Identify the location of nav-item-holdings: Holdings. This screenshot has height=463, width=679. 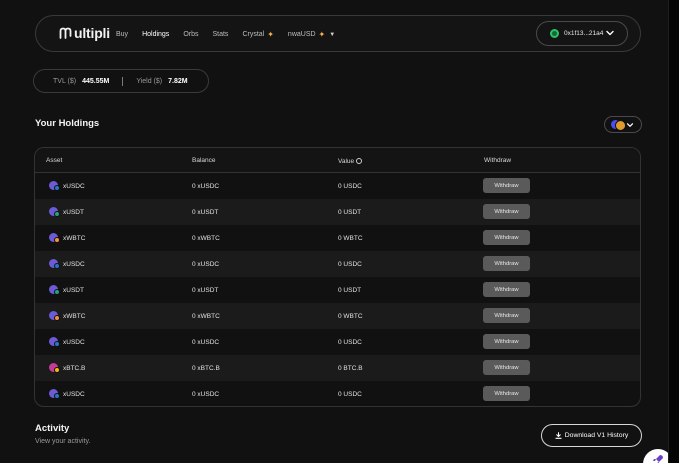
(155, 34).